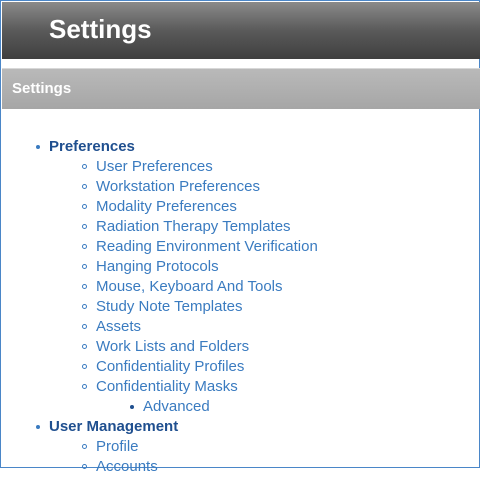  Describe the element at coordinates (172, 346) in the screenshot. I see `menu-item-label: Work Lists and Folders` at that location.